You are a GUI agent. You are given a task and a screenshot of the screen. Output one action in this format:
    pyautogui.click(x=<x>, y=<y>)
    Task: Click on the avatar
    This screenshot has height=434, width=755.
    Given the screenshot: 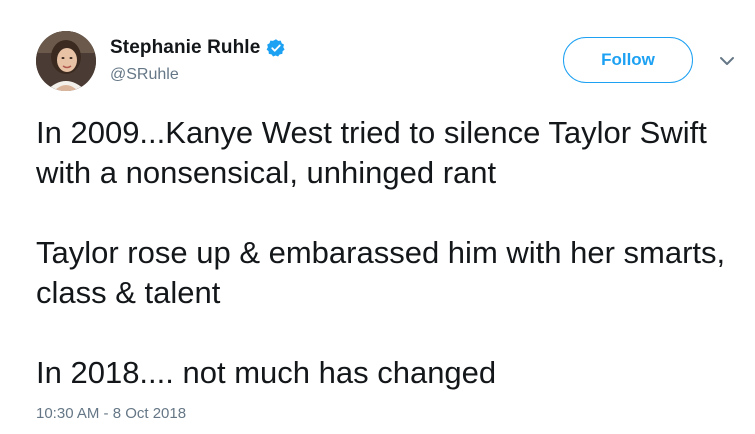 What is the action you would take?
    pyautogui.click(x=66, y=61)
    